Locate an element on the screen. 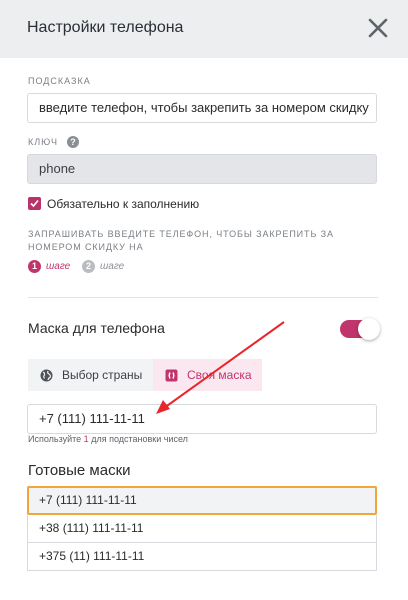 The width and height of the screenshot is (408, 600). brackets-icon is located at coordinates (171, 375).